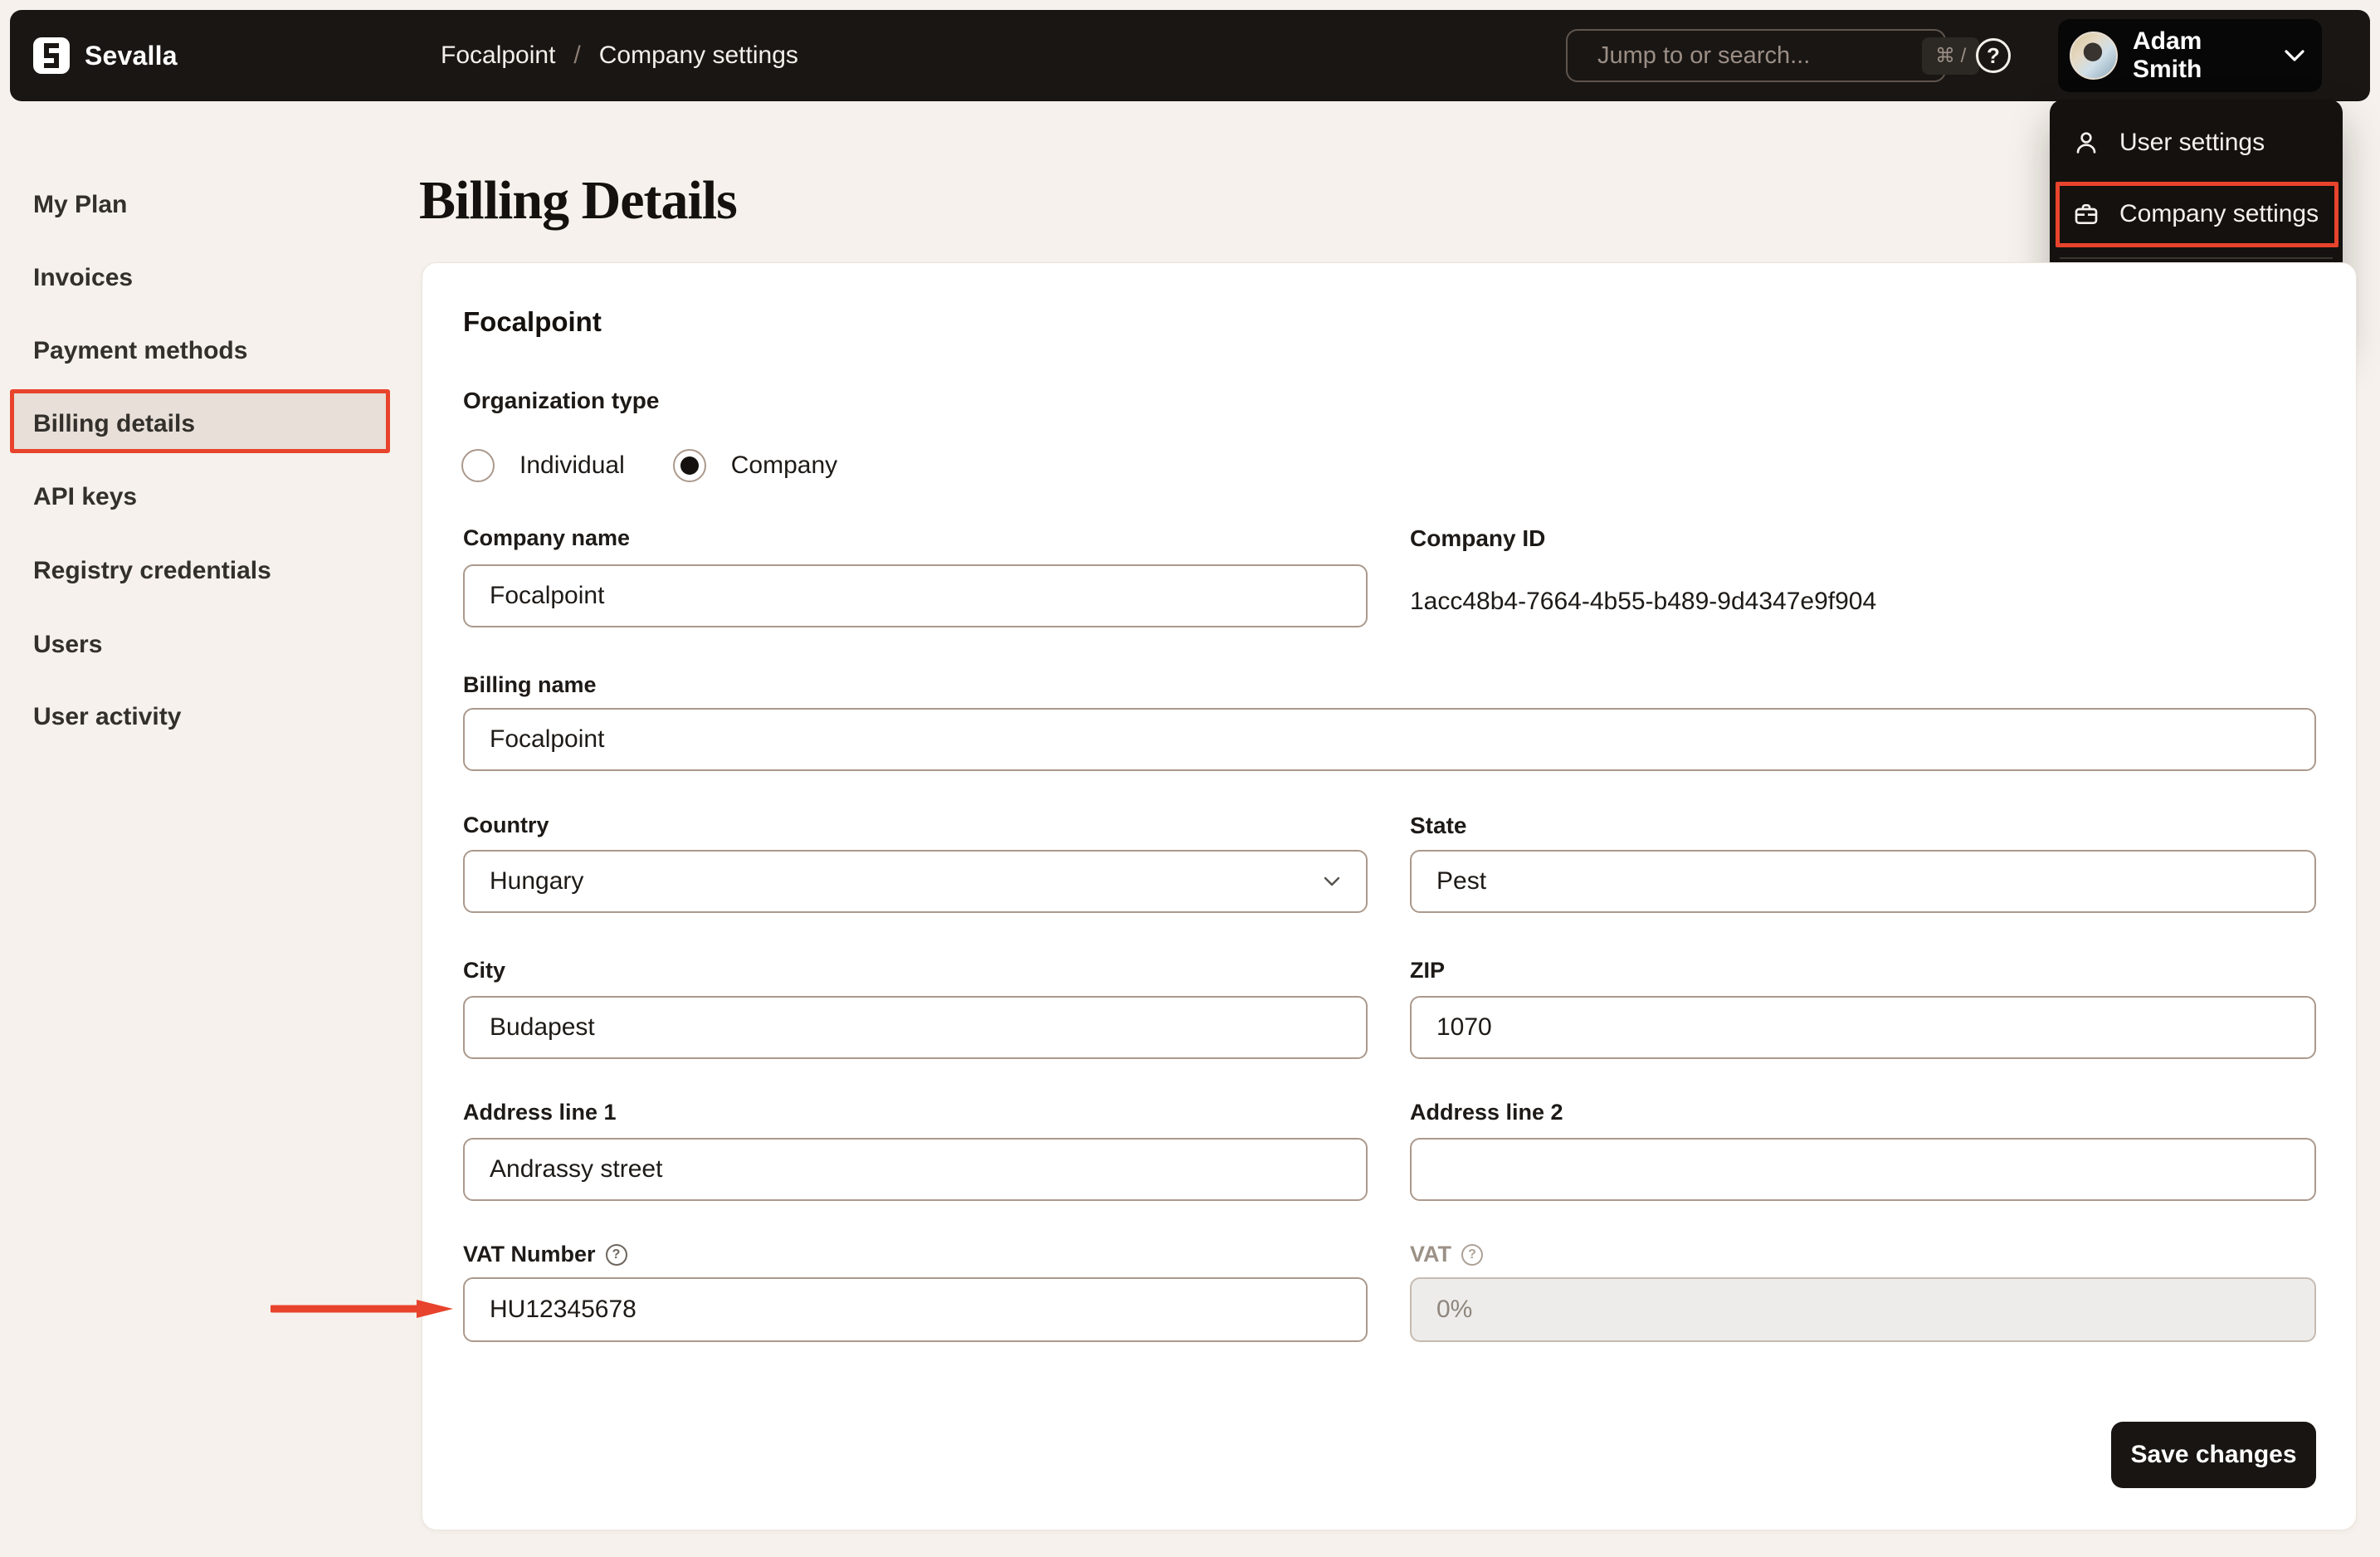 Image resolution: width=2380 pixels, height=1557 pixels. Describe the element at coordinates (915, 1309) in the screenshot. I see `vat-number-input` at that location.